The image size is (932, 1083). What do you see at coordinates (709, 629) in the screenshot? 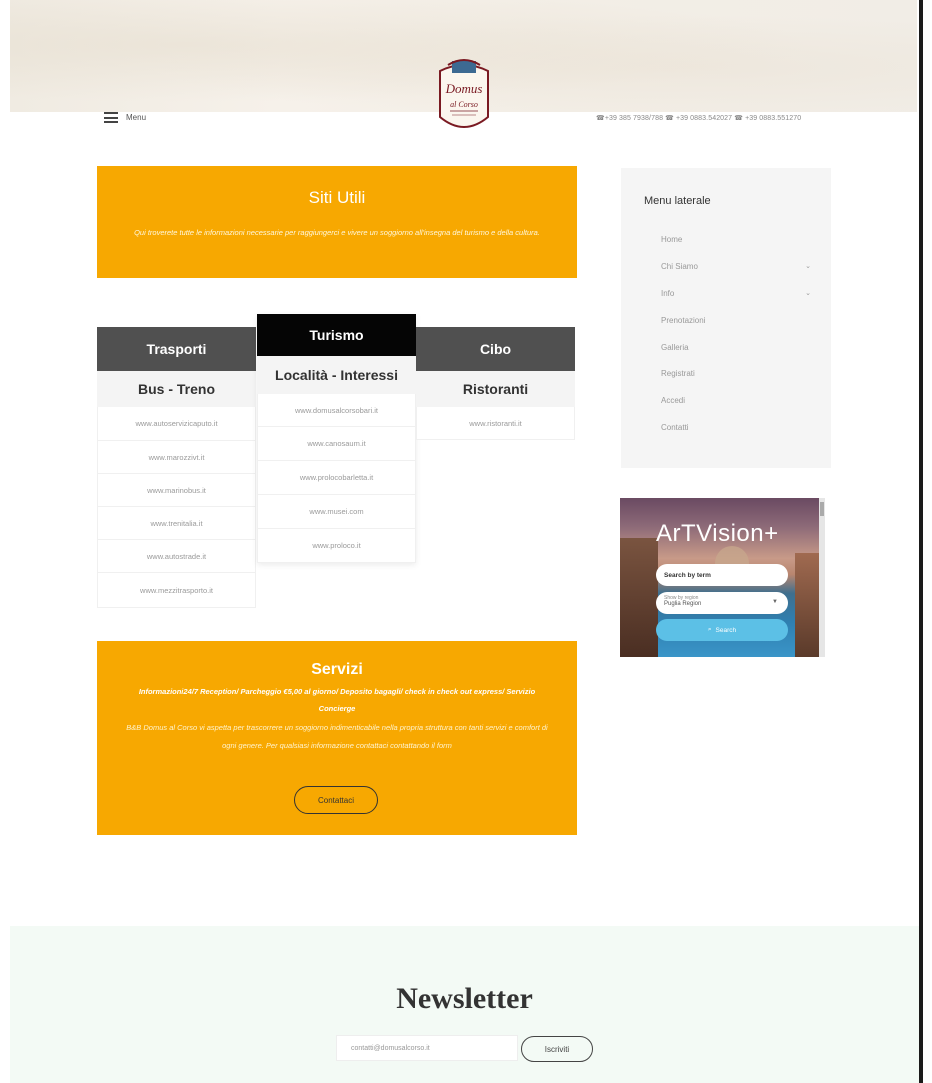
I see `search-icon: ⌕` at bounding box center [709, 629].